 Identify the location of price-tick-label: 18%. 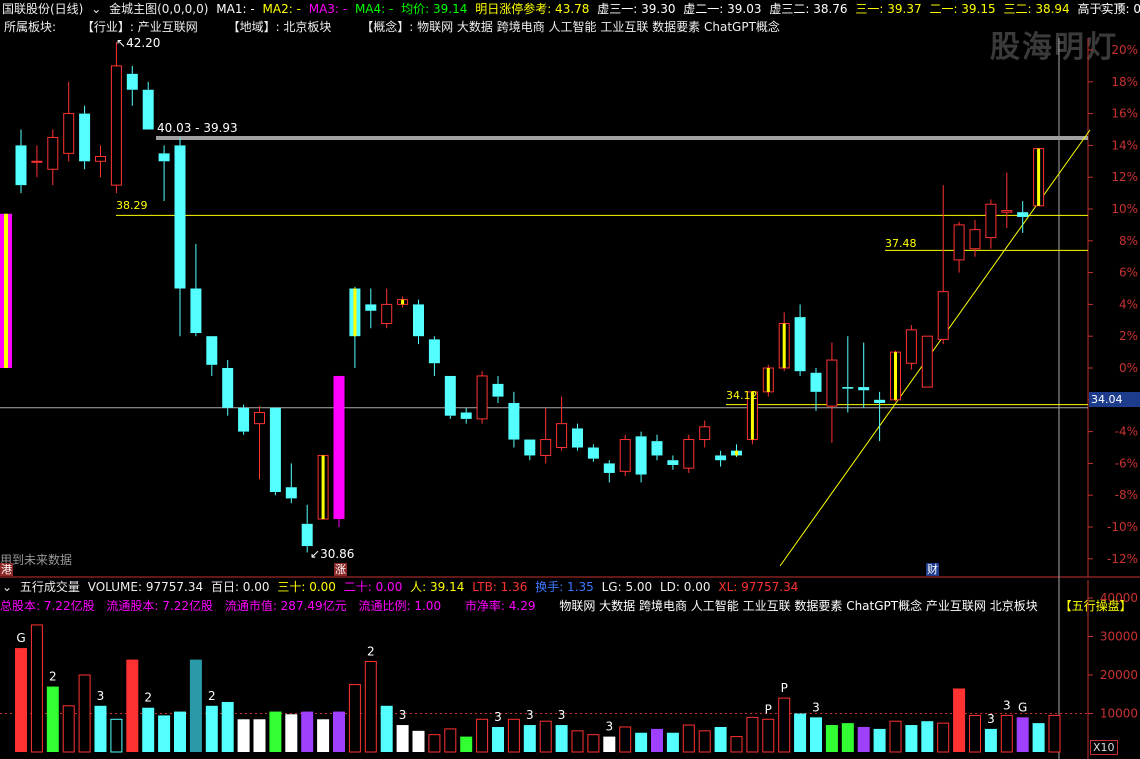
(1124, 82).